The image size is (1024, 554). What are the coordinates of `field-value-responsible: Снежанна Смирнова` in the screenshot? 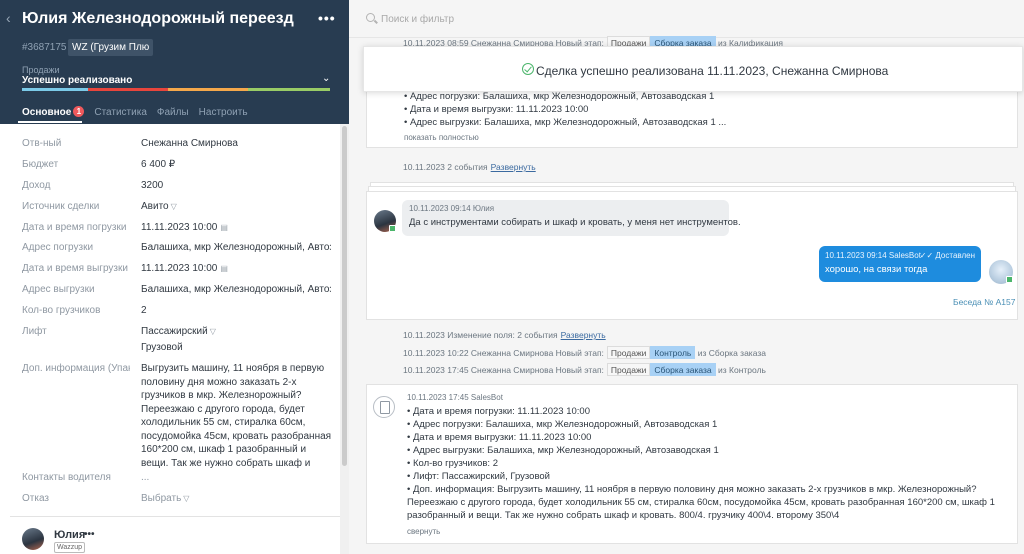 It's located at (236, 143).